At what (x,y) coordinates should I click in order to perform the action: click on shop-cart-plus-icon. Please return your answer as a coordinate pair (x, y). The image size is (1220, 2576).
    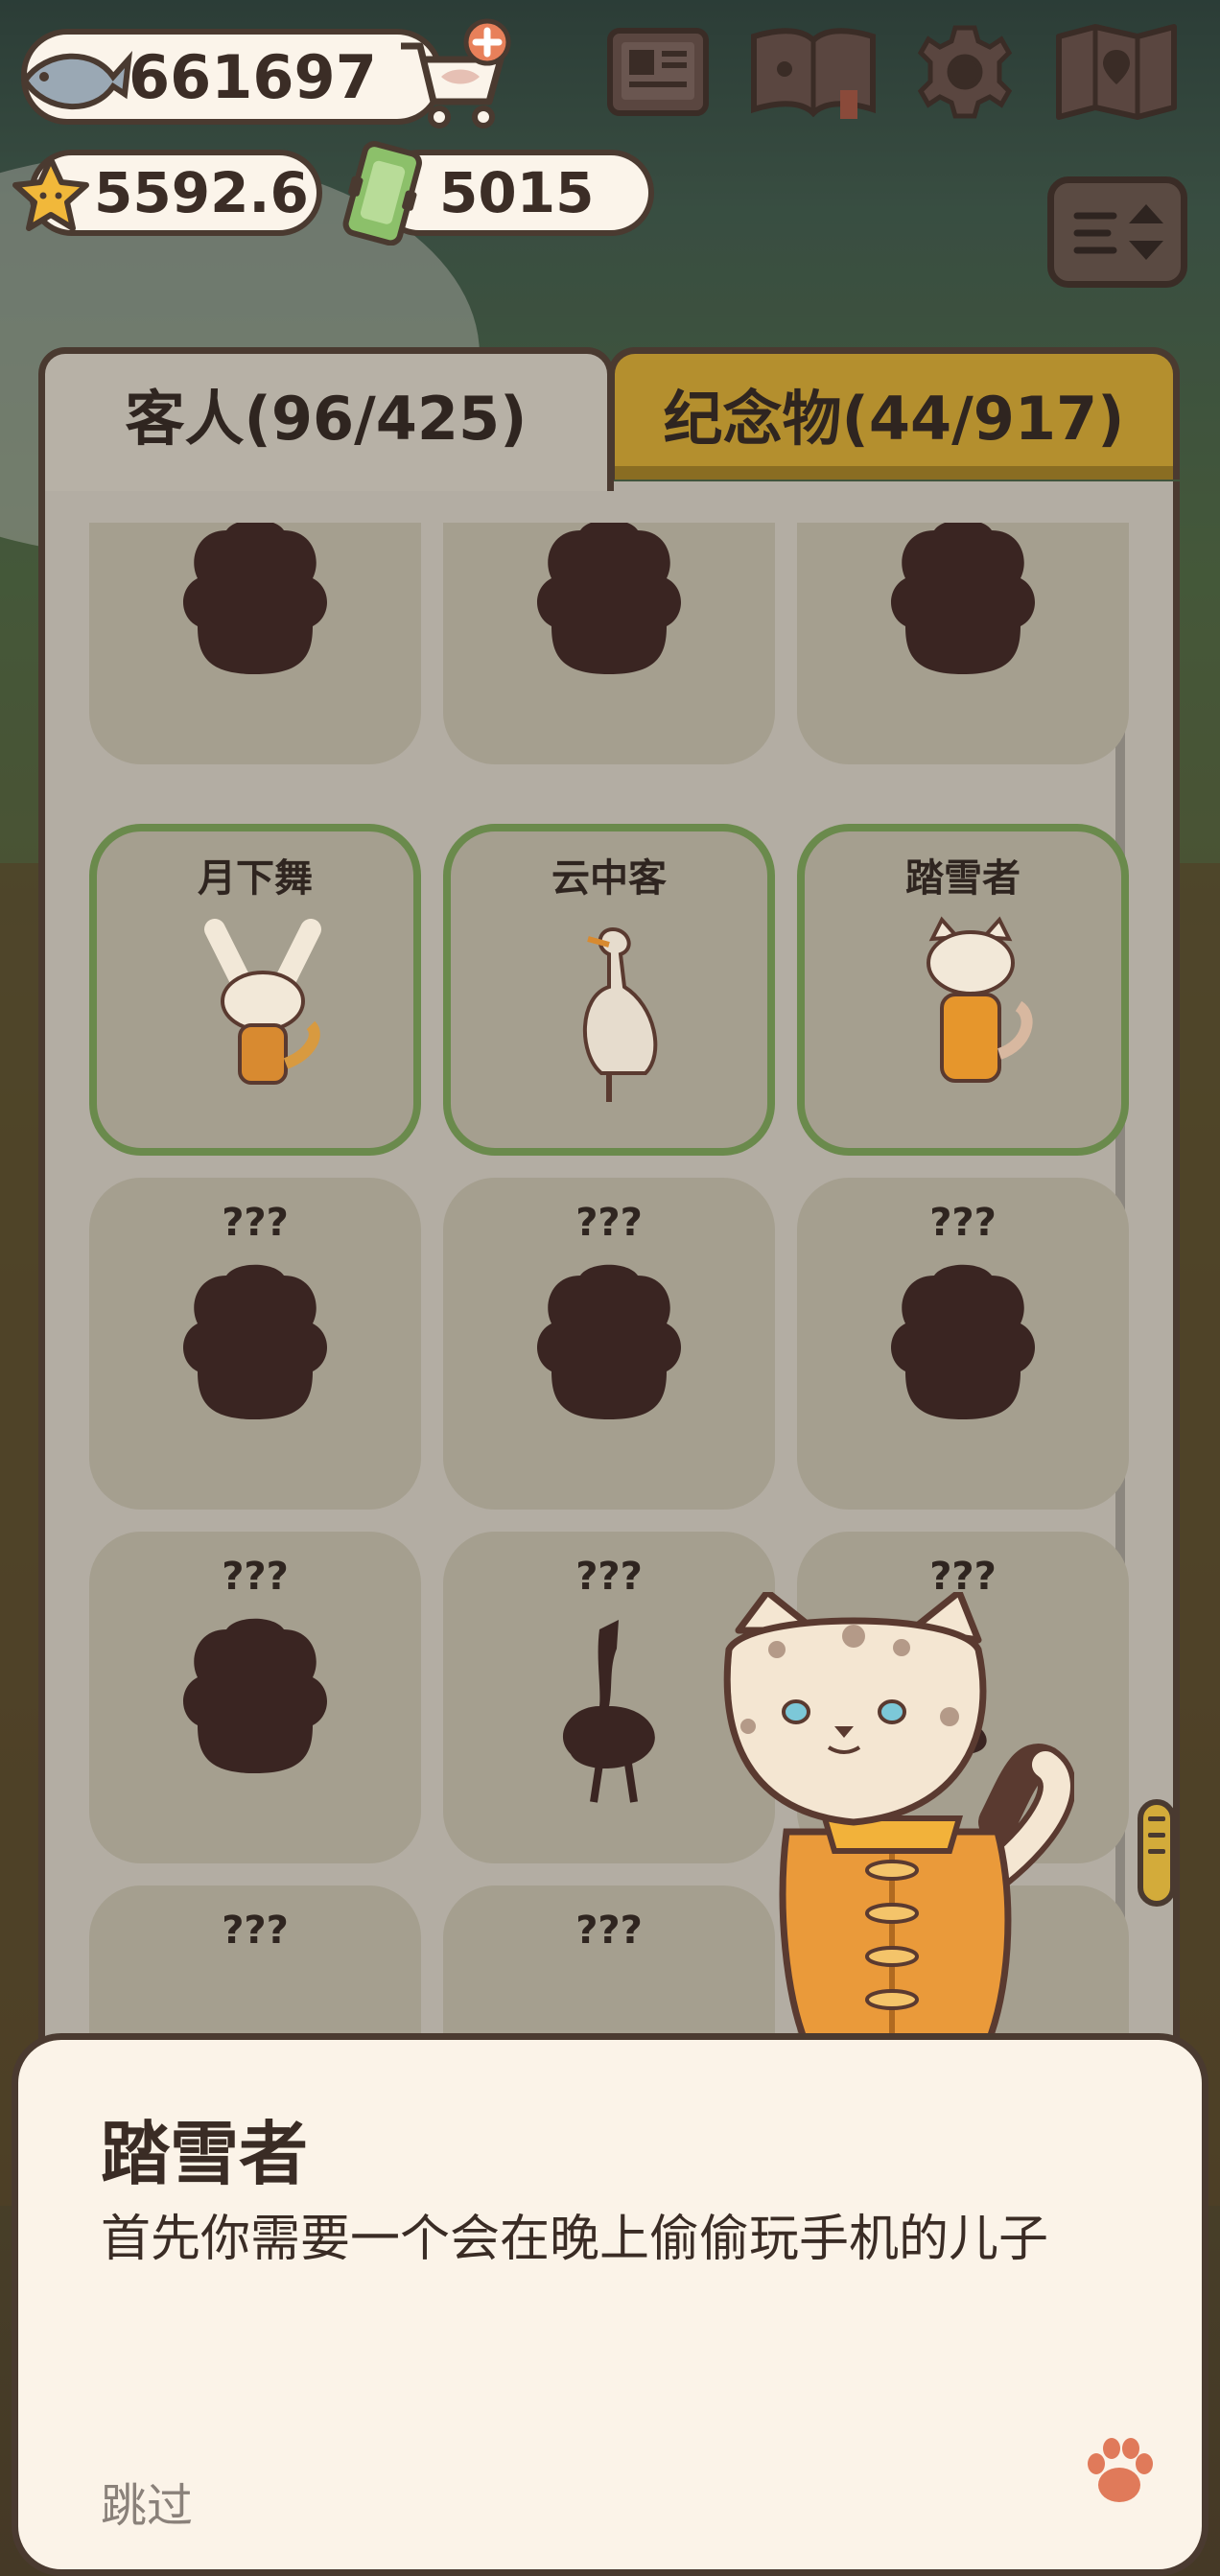
    Looking at the image, I should click on (455, 76).